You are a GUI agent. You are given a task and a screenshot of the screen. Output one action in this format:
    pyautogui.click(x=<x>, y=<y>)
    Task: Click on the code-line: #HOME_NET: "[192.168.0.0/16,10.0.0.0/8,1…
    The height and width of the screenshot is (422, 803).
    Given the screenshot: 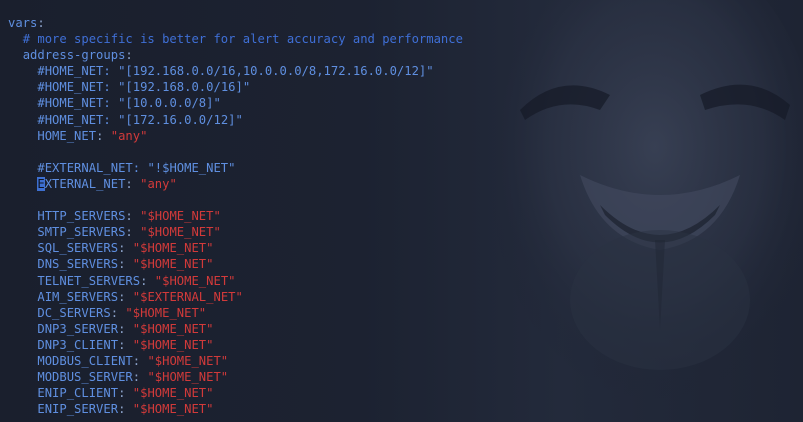 What is the action you would take?
    pyautogui.click(x=405, y=71)
    